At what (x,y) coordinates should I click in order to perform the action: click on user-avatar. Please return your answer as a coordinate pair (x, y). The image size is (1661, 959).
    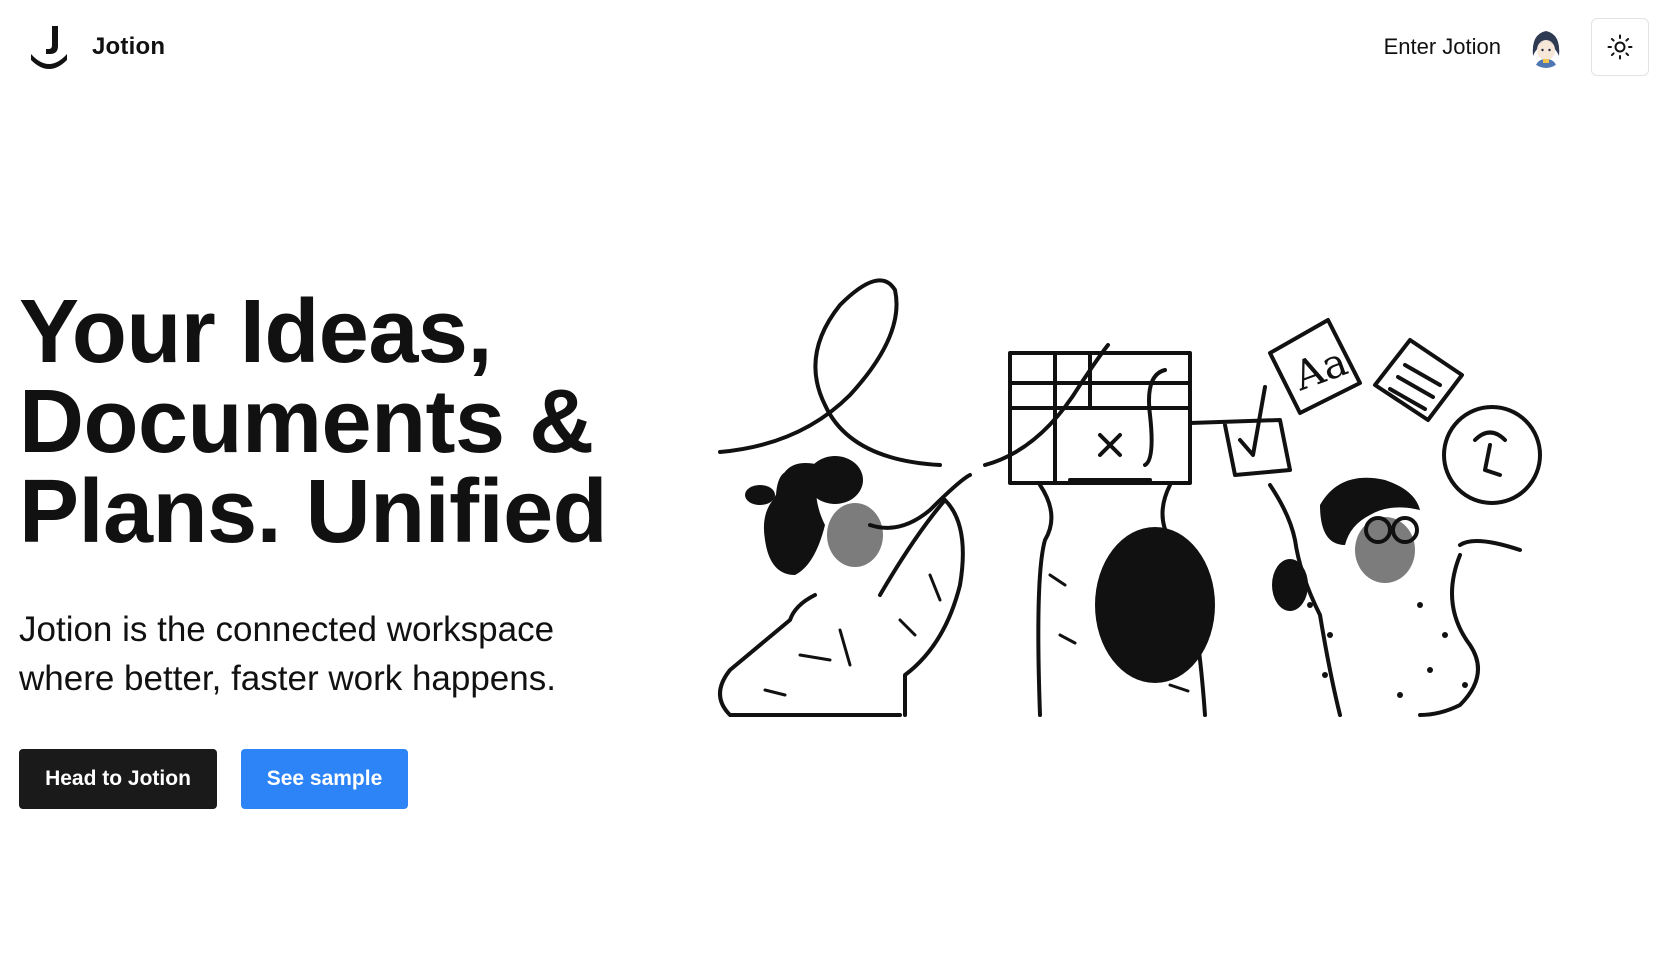
    Looking at the image, I should click on (1546, 47).